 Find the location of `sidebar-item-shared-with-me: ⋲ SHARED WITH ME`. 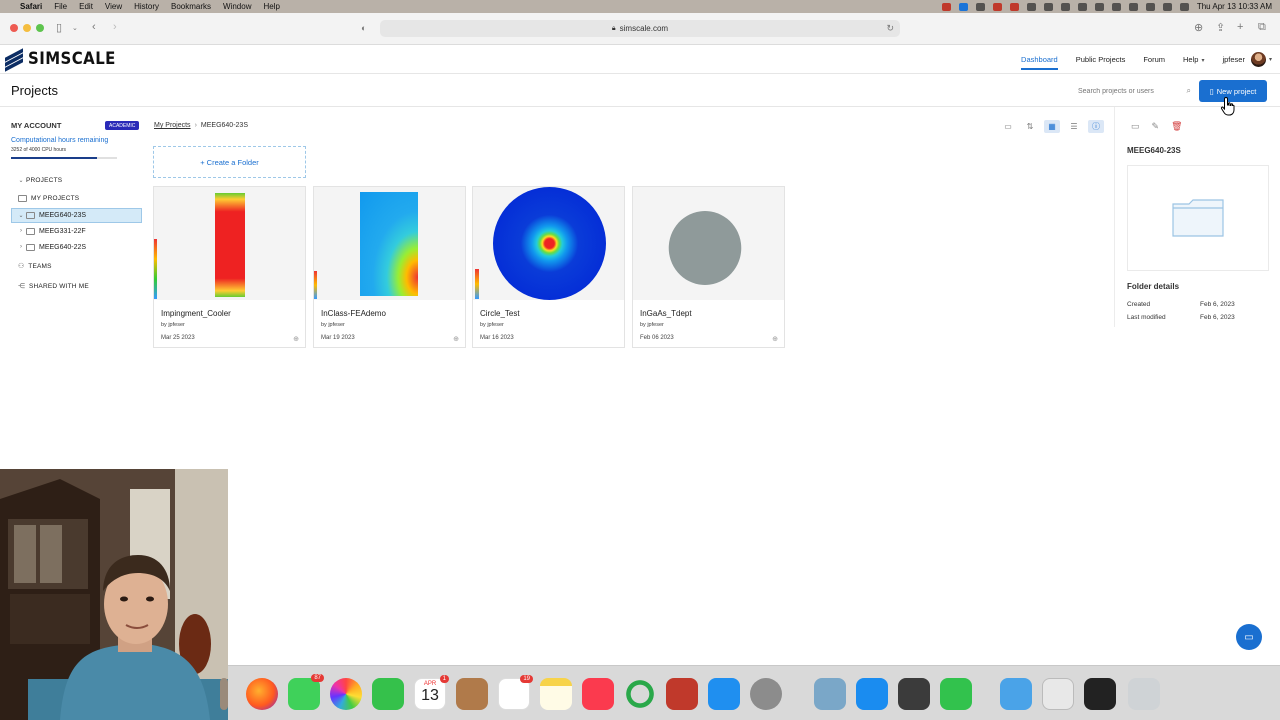

sidebar-item-shared-with-me: ⋲ SHARED WITH ME is located at coordinates (73, 286).